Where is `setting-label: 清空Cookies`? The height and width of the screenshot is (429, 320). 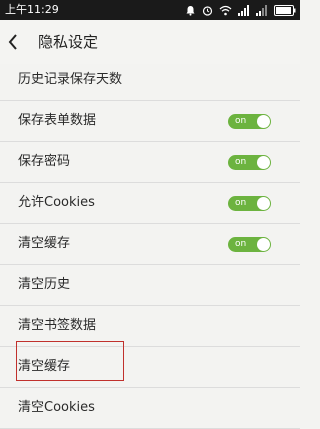
setting-label: 清空Cookies is located at coordinates (56, 407).